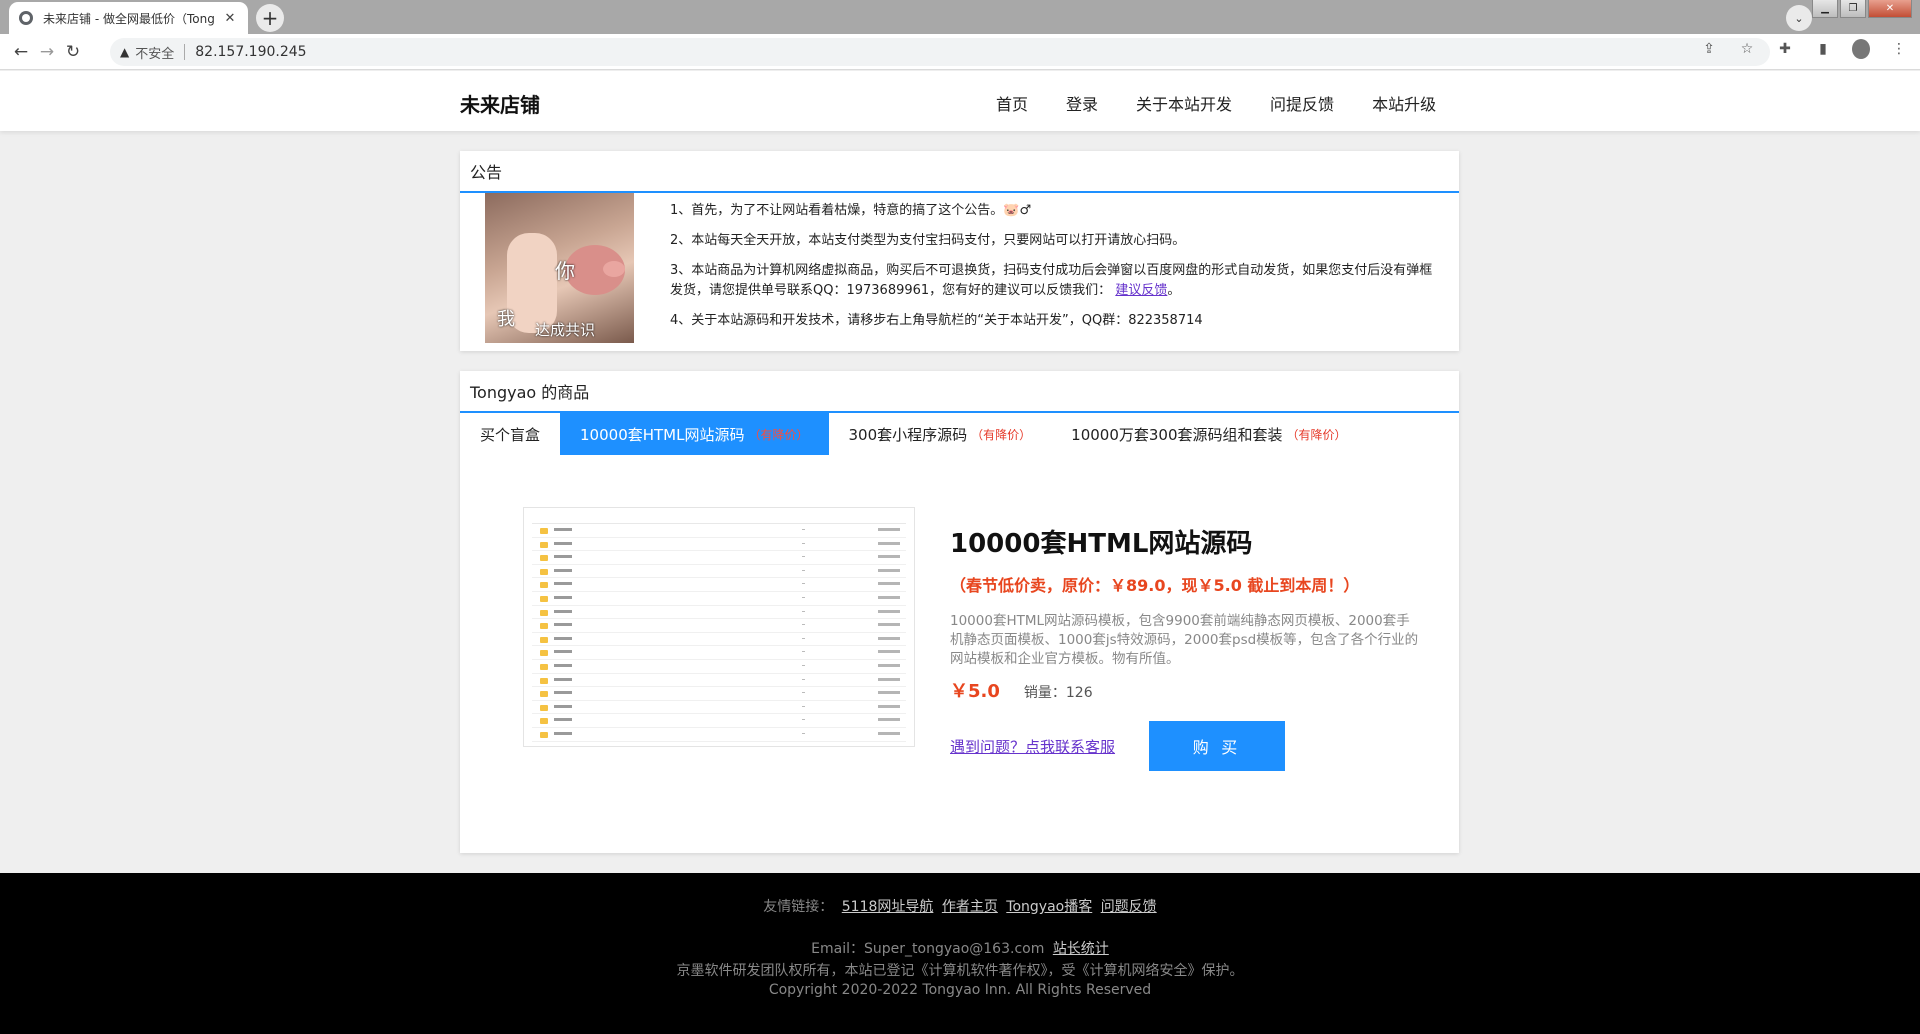 This screenshot has height=1034, width=1920. I want to click on reload-icon: ↻, so click(73, 52).